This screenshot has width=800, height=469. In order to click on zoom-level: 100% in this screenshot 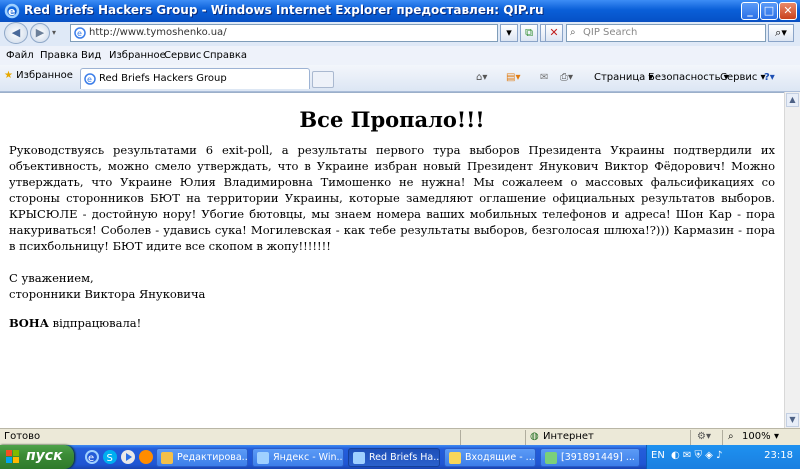, I will do `click(756, 436)`.